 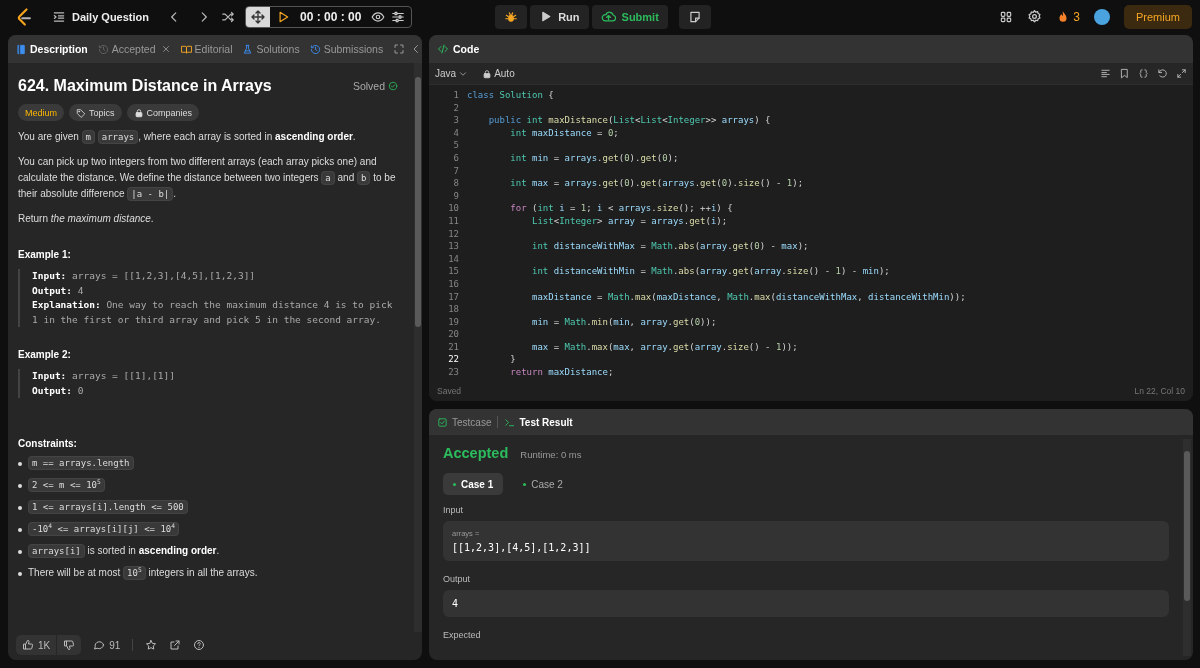 I want to click on braces-icon, so click(x=1143, y=73).